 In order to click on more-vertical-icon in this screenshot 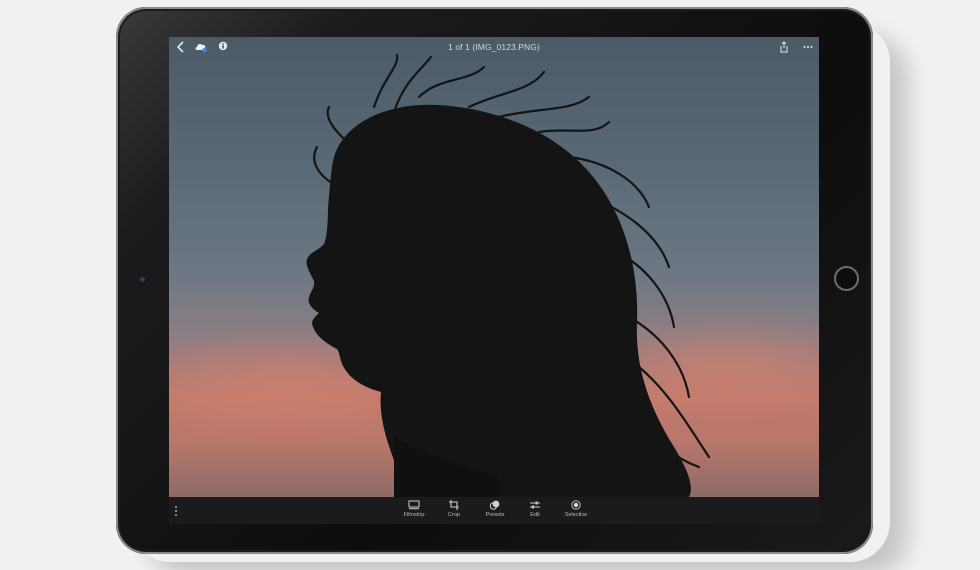, I will do `click(176, 510)`.